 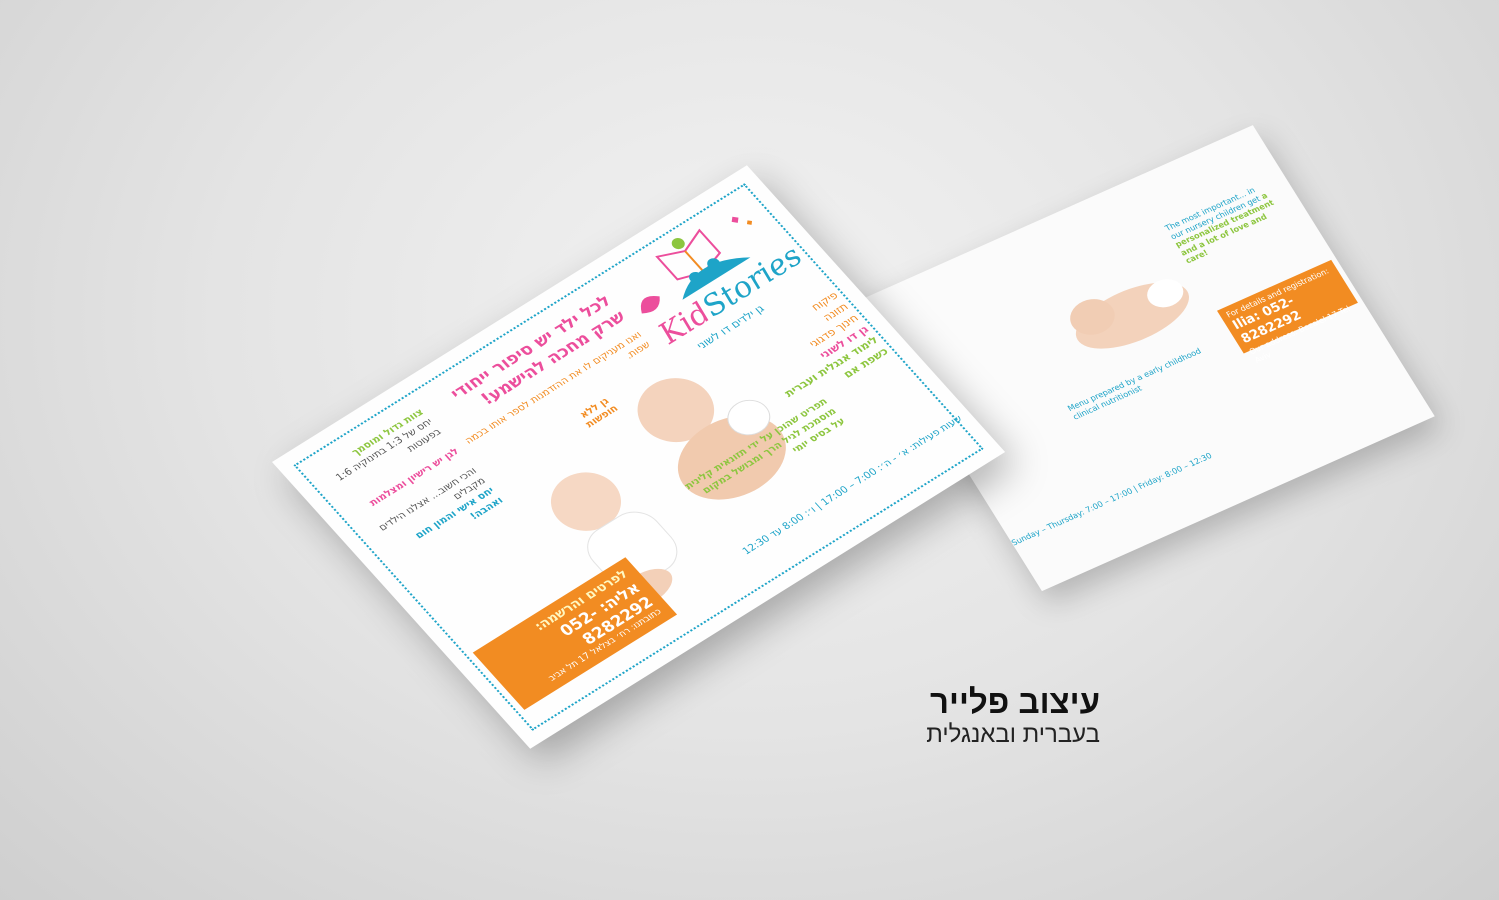 I want to click on caption-subtitle: בעברית ובאנגלית, so click(x=1013, y=734).